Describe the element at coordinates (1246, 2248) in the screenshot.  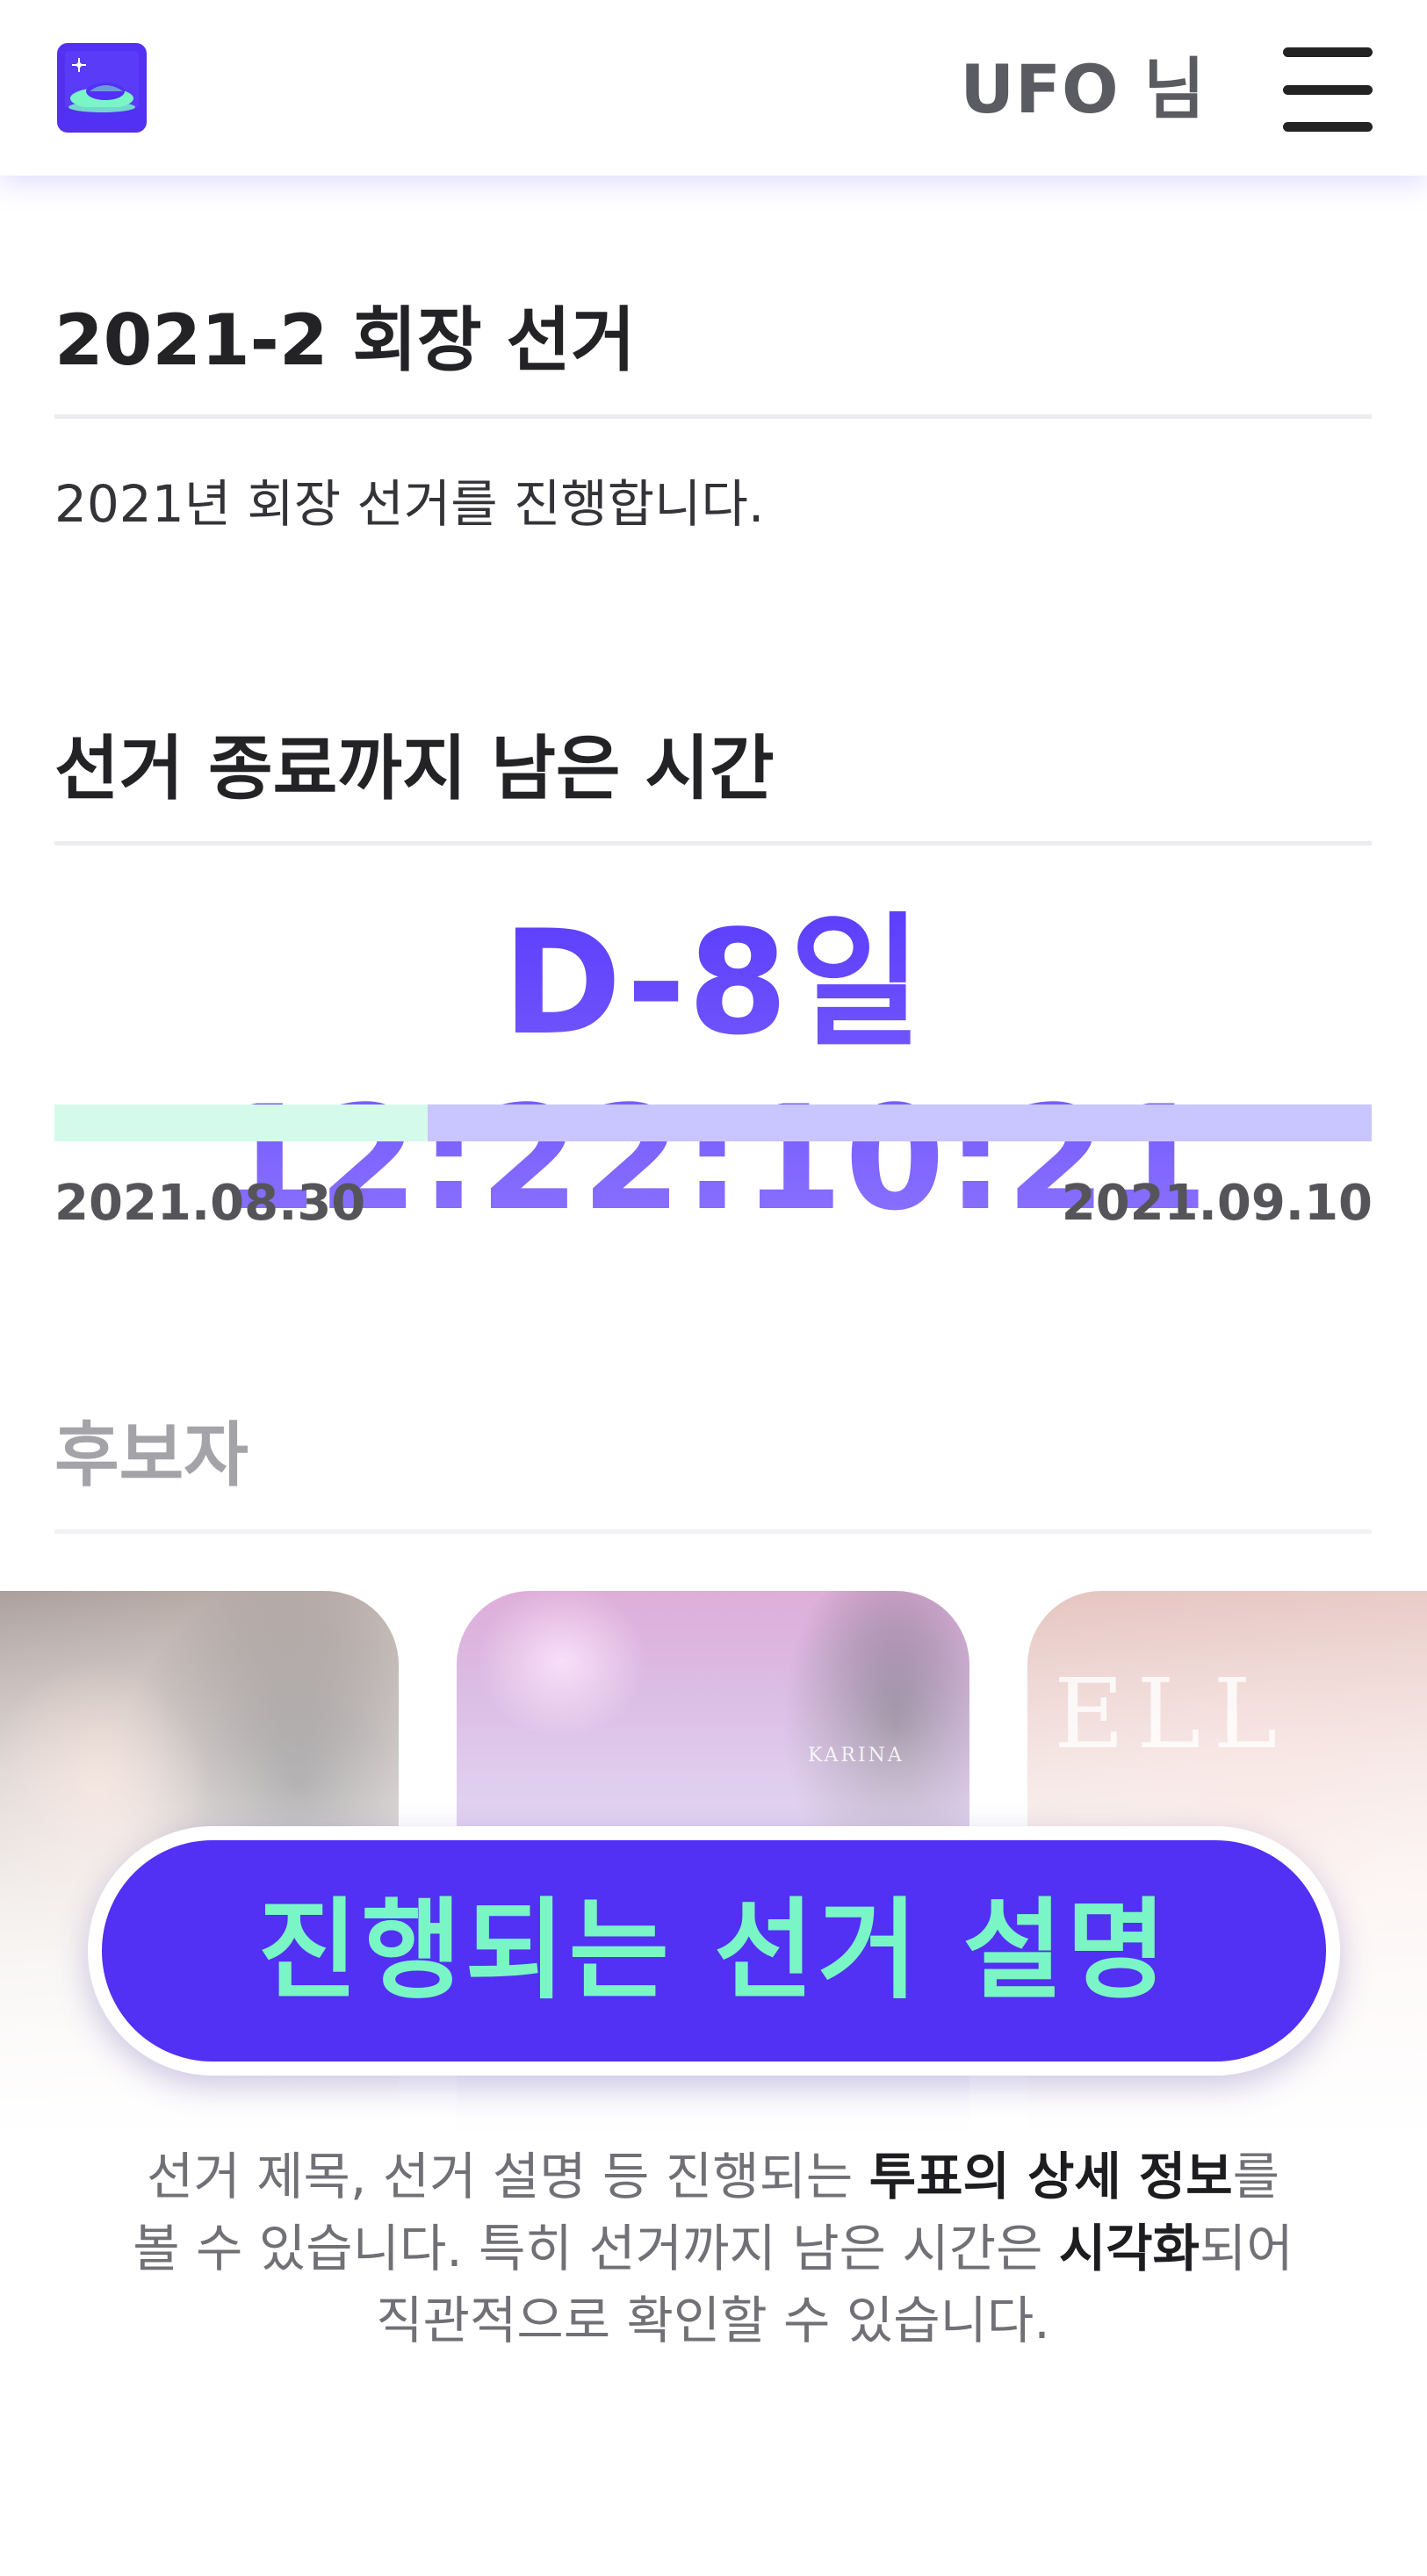
I see `explanation-text: 되어` at that location.